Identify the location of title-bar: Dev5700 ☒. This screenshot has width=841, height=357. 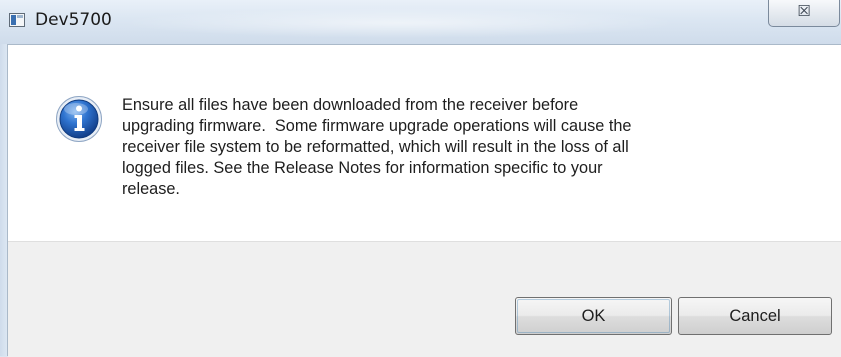
(420, 22).